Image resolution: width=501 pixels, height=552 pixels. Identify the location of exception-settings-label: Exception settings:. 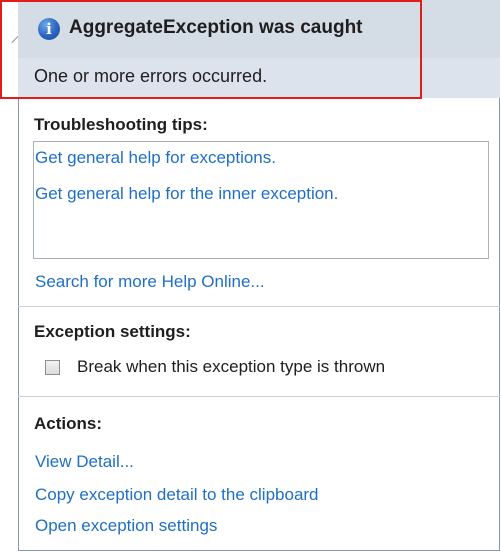
(112, 331).